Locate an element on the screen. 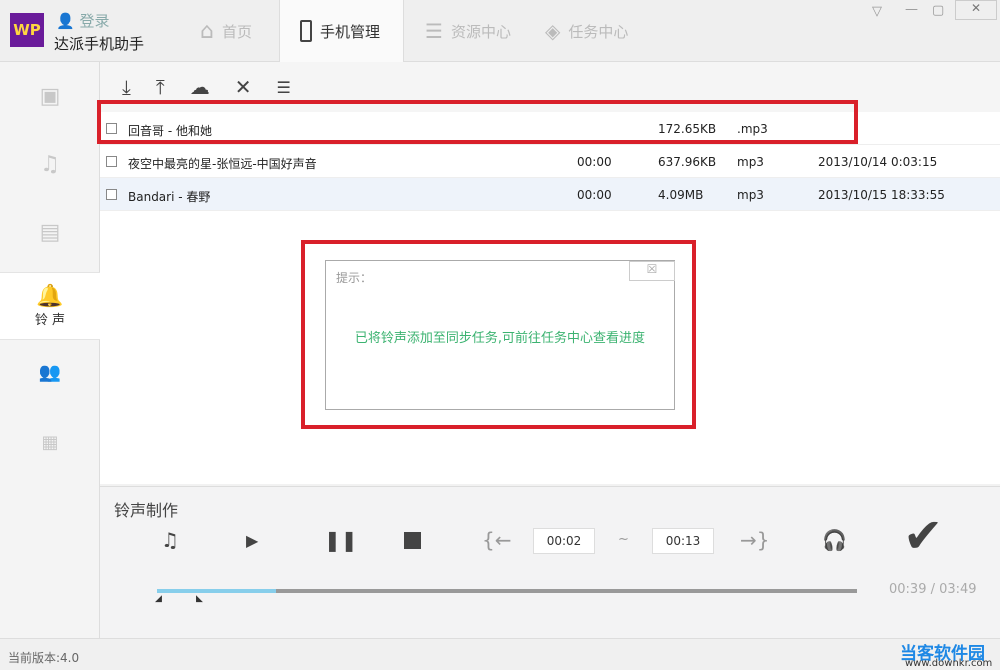 The image size is (1000, 670). sidebar-item-apps: ▦ is located at coordinates (50, 442).